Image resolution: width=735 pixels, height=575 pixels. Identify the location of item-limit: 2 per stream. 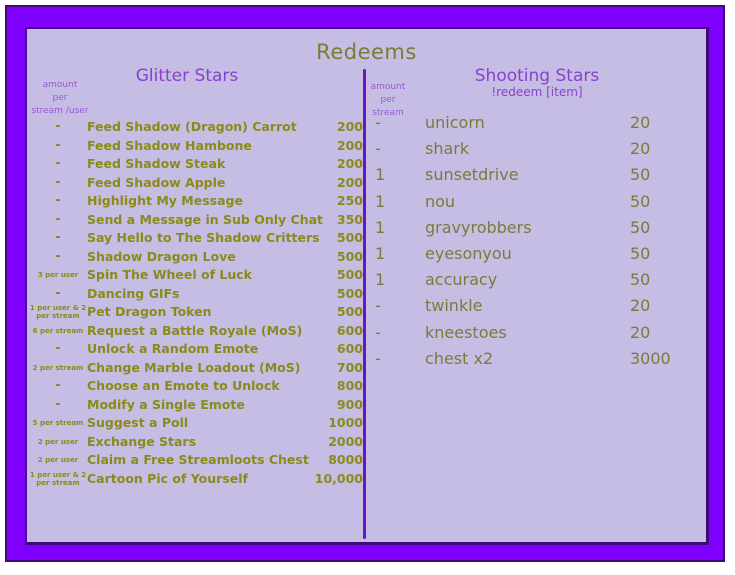
(58, 367).